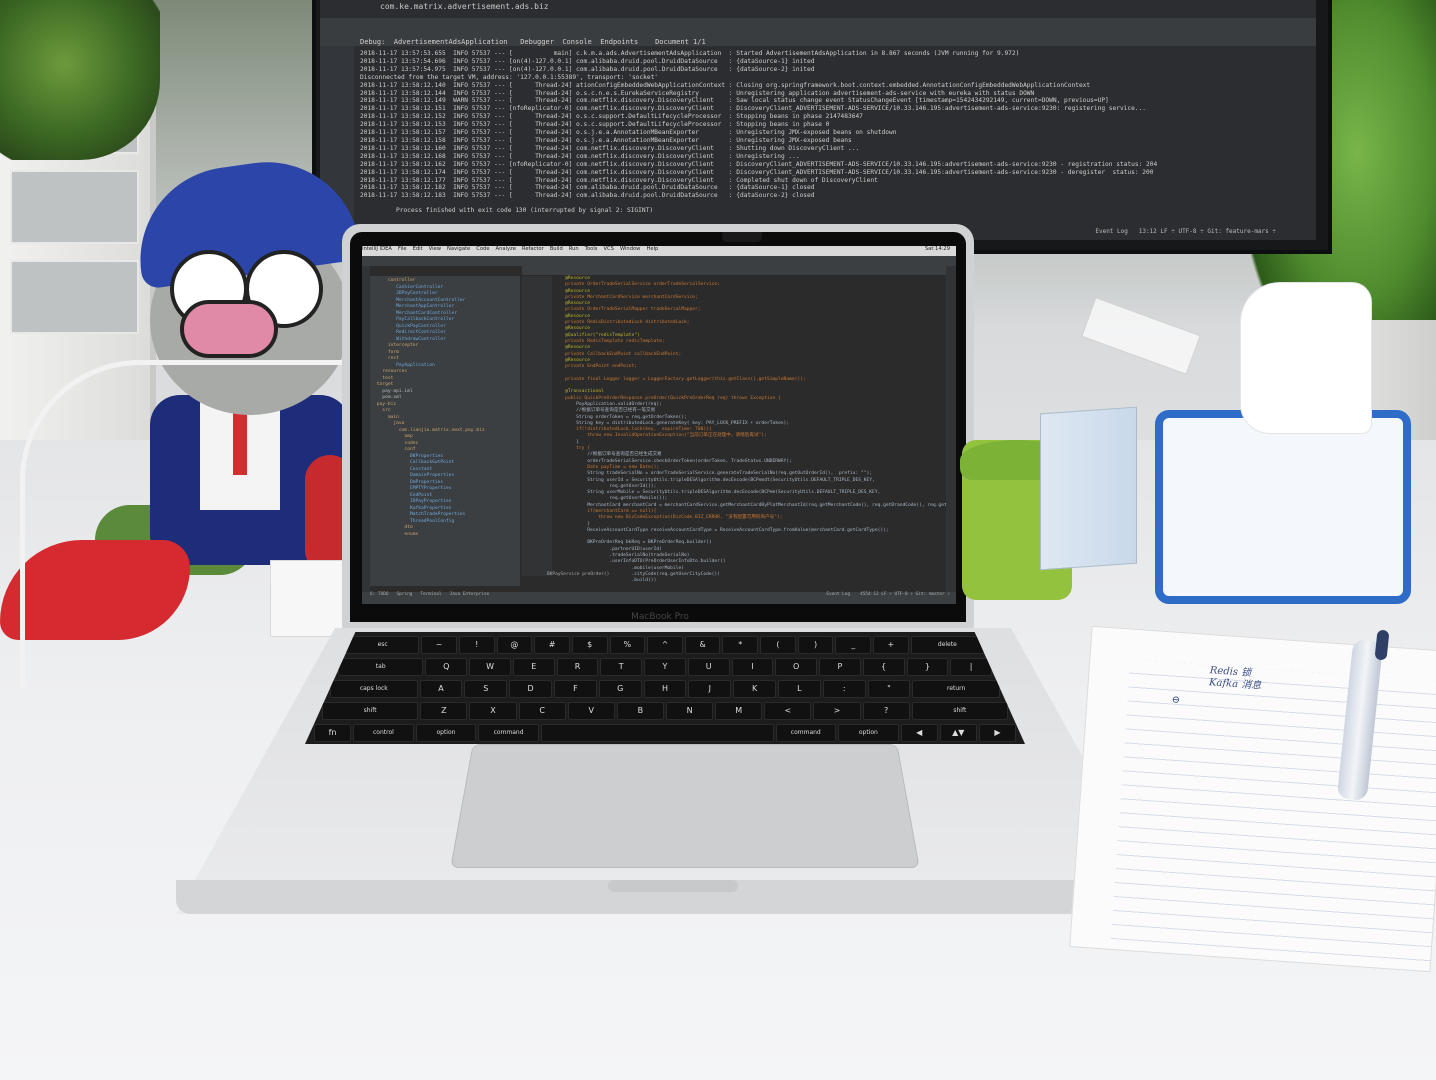 The image size is (1436, 1080). What do you see at coordinates (708, 667) in the screenshot?
I see `key: U` at bounding box center [708, 667].